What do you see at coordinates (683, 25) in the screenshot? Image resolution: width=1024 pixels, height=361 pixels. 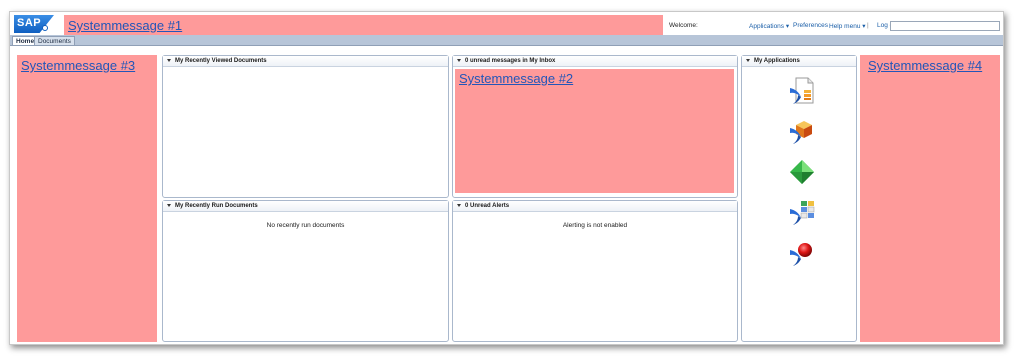 I see `welcome-label: Welcome:` at bounding box center [683, 25].